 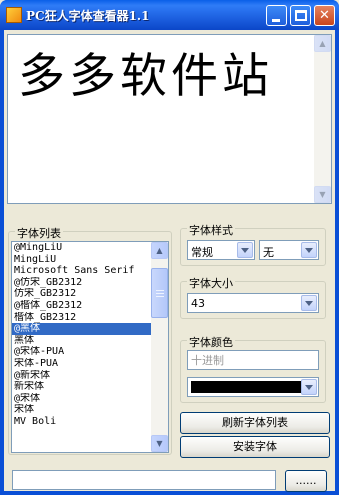 I want to click on close-icon: ✕, so click(x=324, y=15).